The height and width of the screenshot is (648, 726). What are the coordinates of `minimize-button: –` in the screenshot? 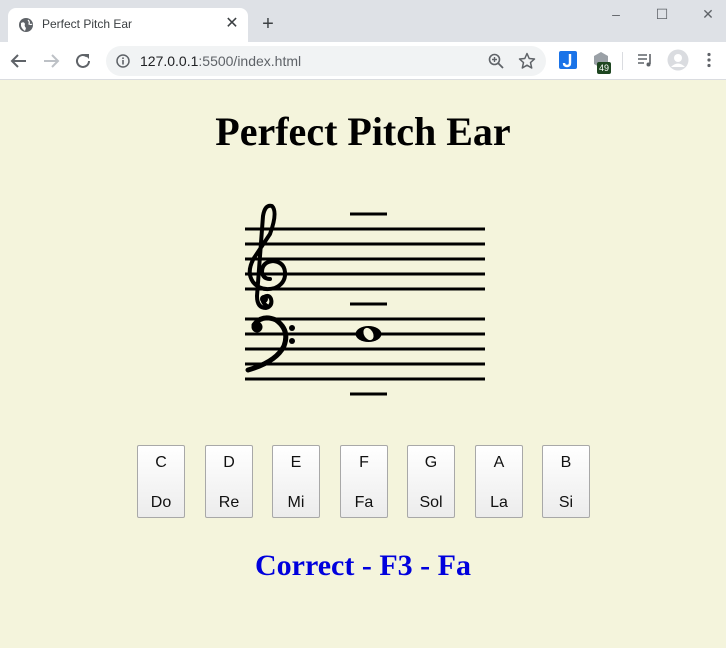 It's located at (616, 14).